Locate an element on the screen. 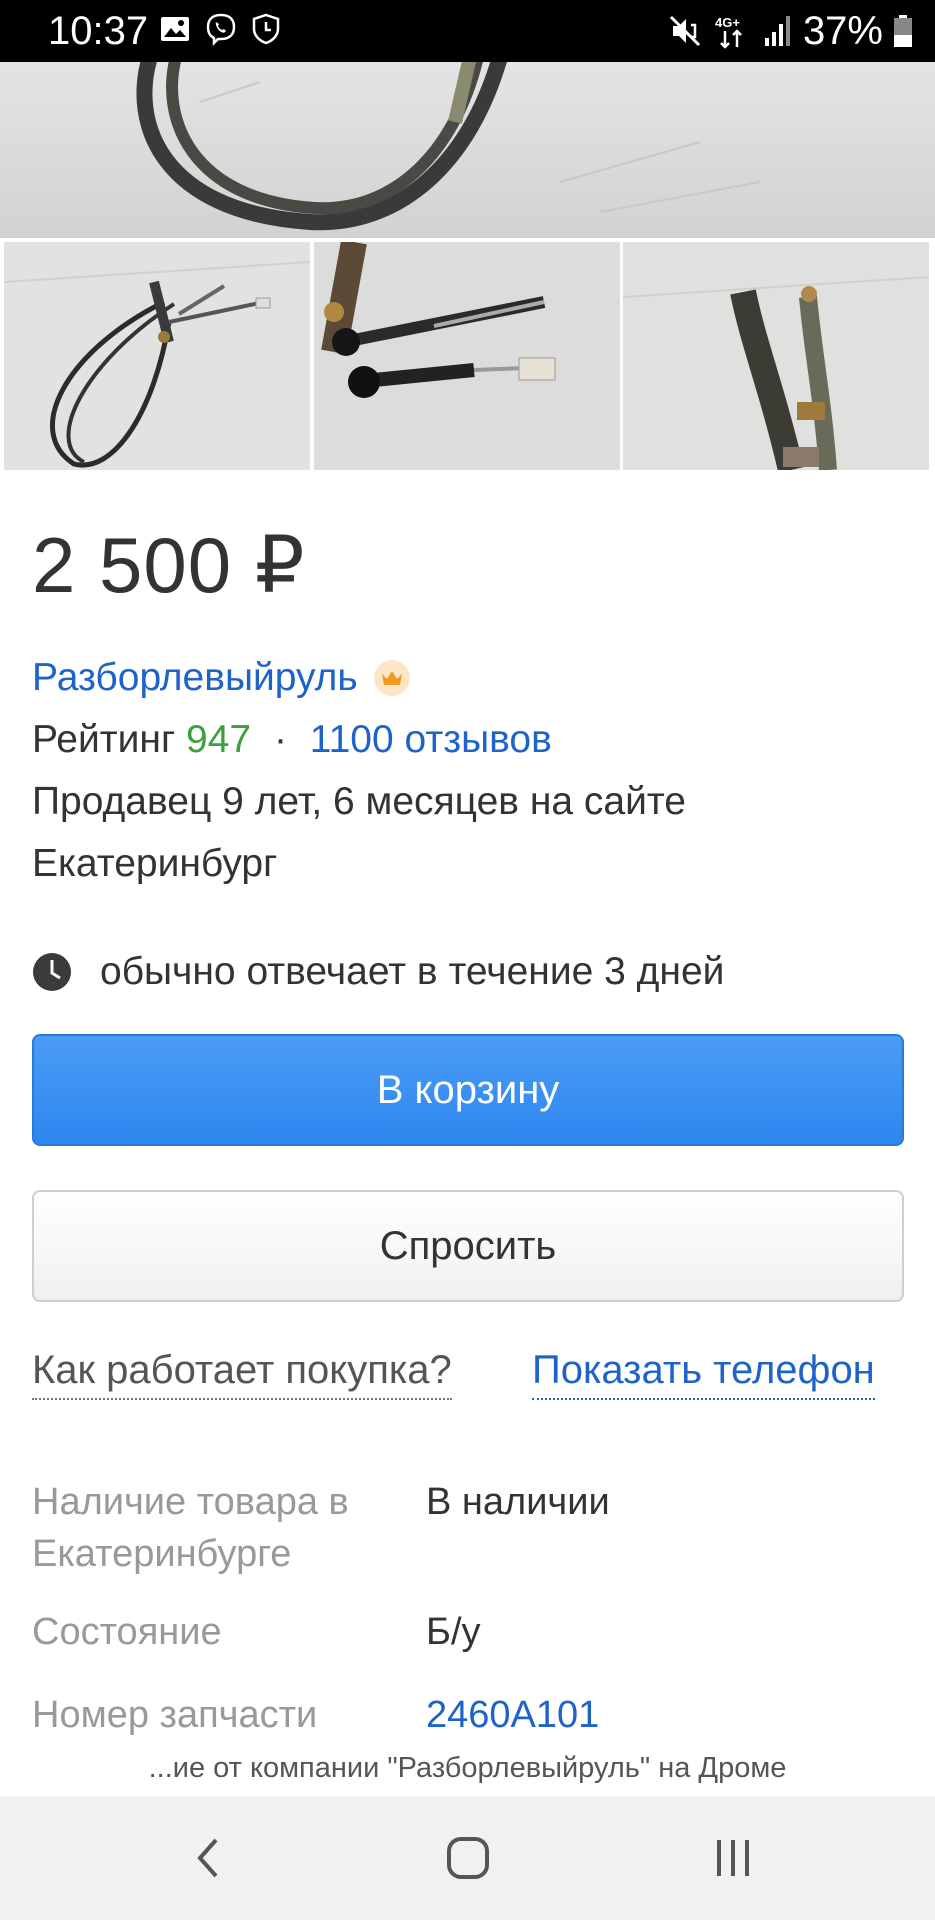 Image resolution: width=935 pixels, height=1920 pixels. spec-label-availability: Наличие товара в Екатеринбурге is located at coordinates (190, 1528).